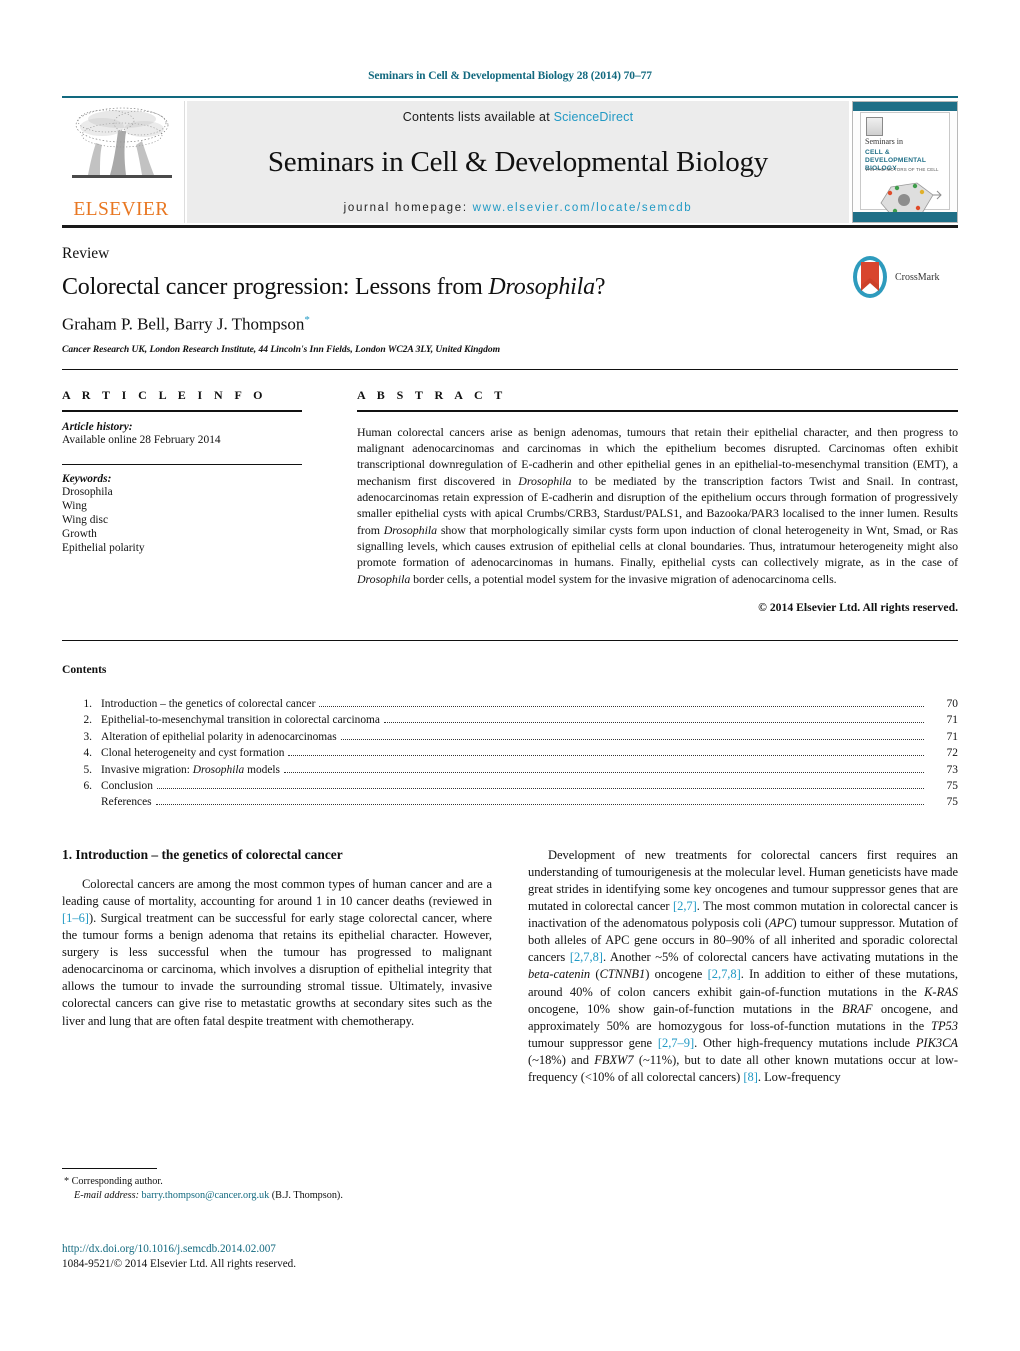 This screenshot has height=1351, width=1020. Describe the element at coordinates (917, 277) in the screenshot. I see `crossmark-label: CrossMark` at that location.